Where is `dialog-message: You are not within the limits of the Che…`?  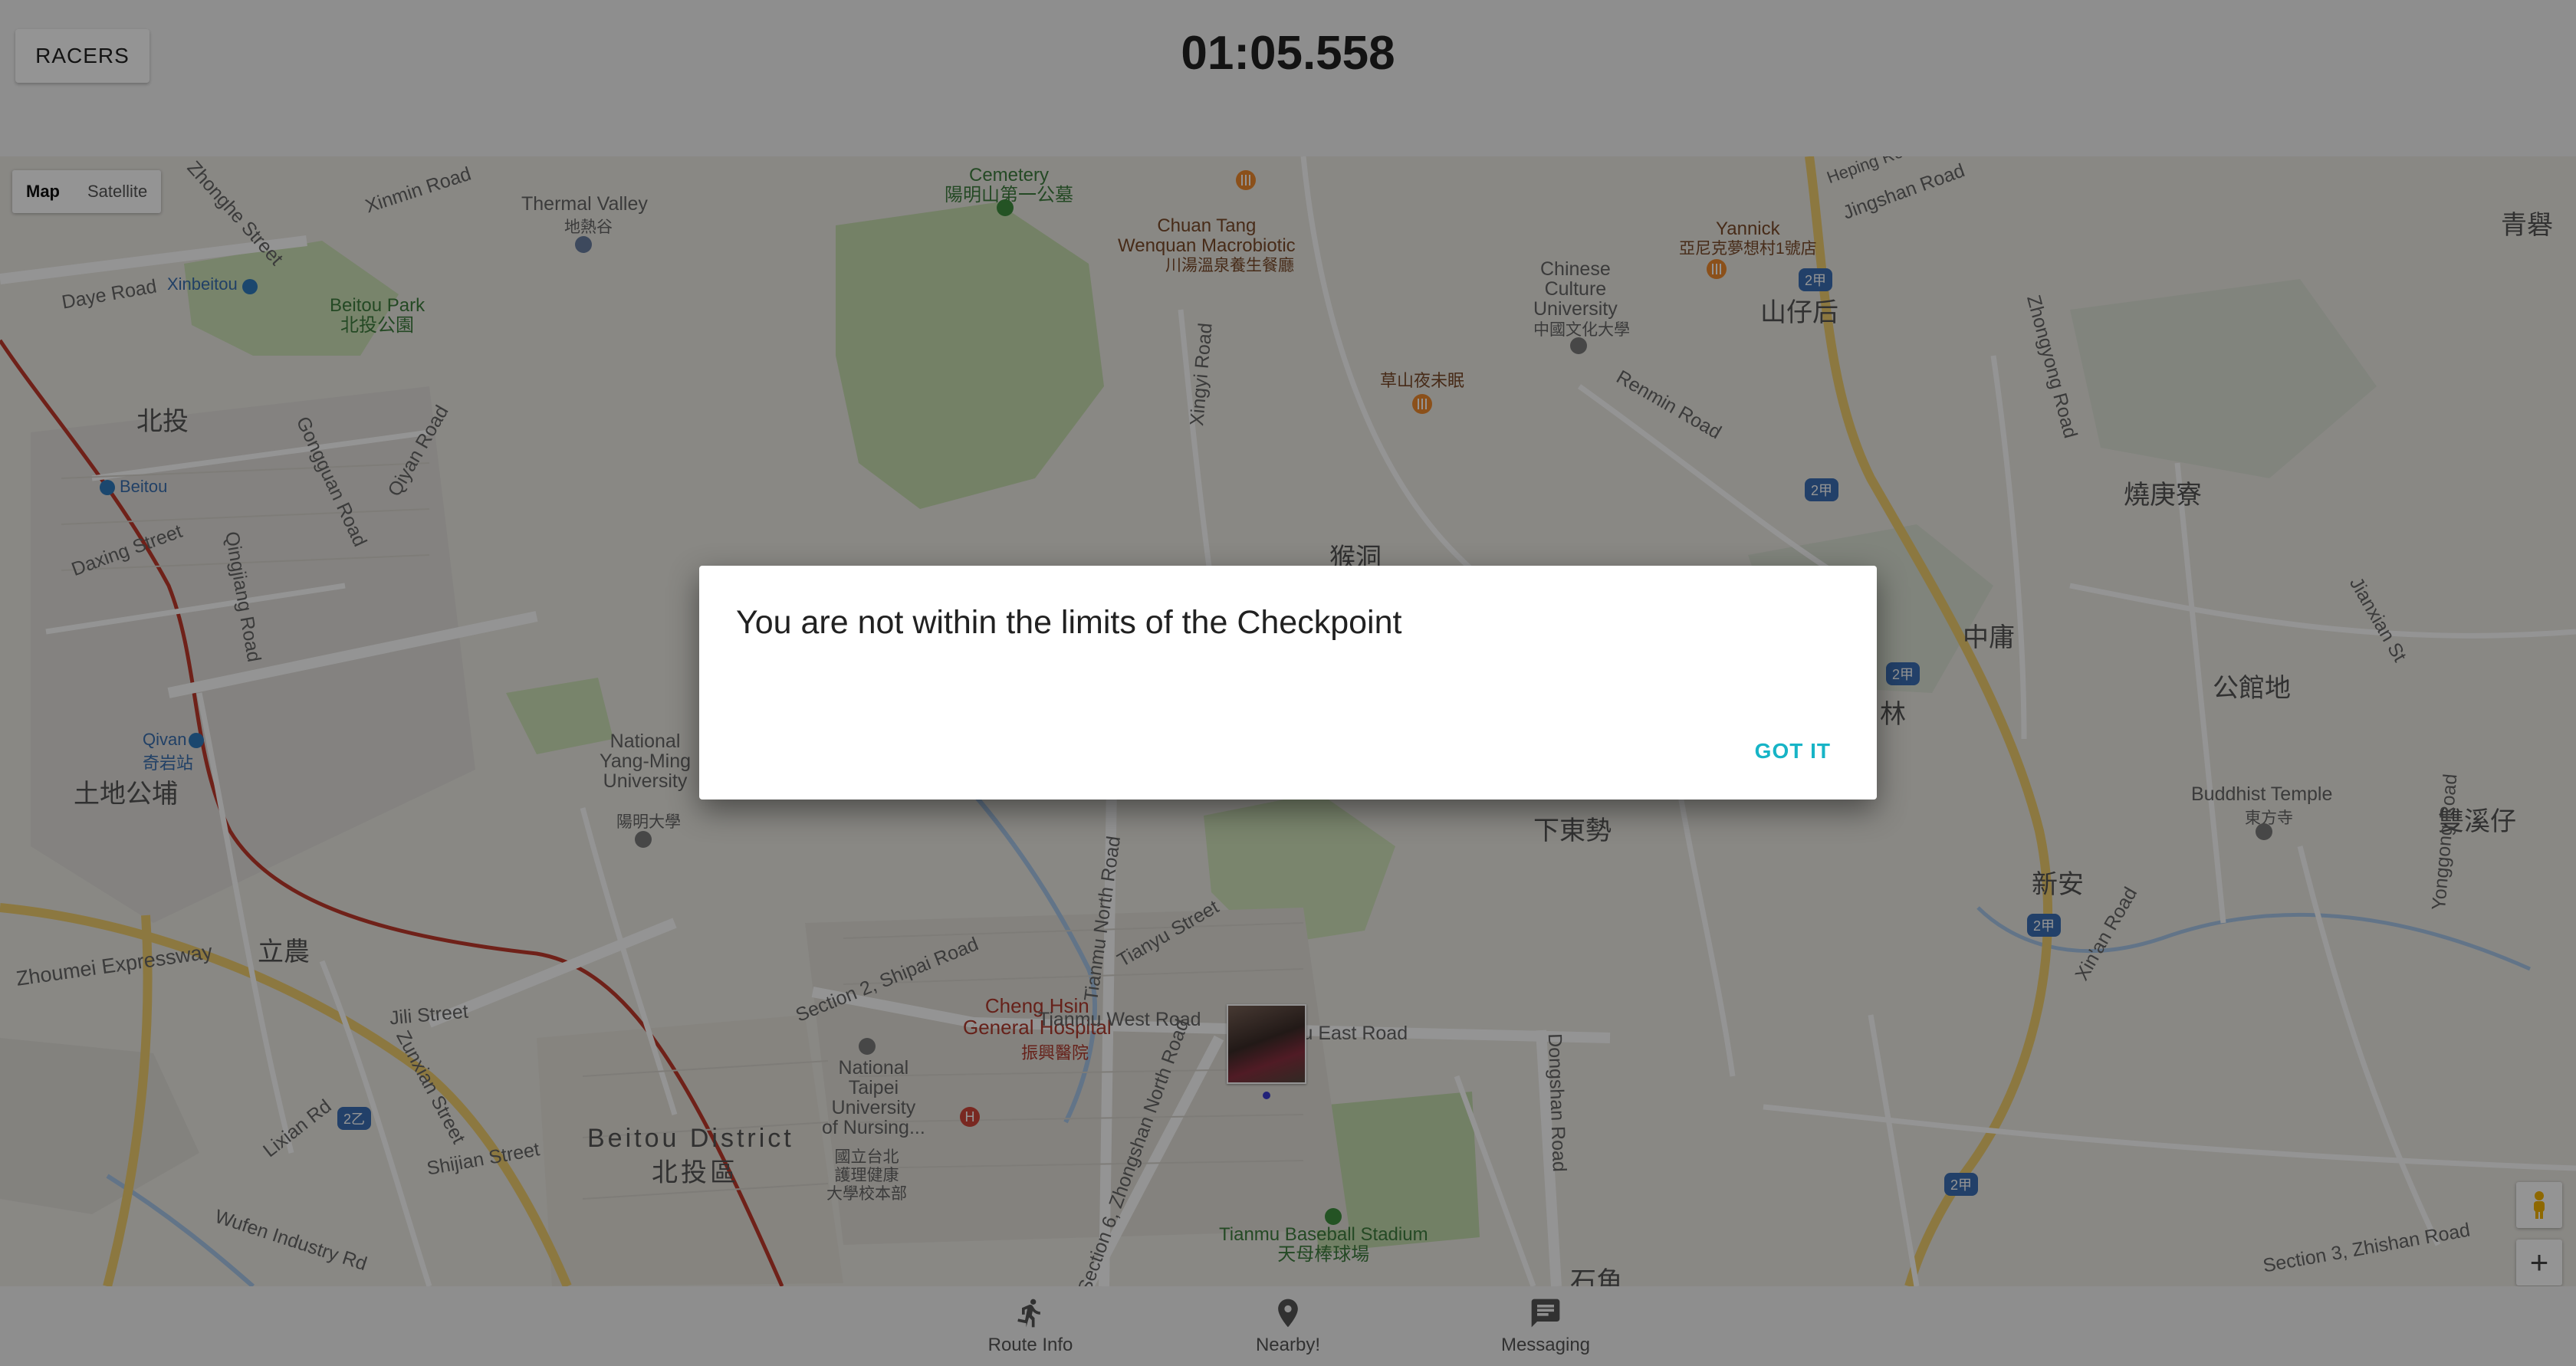
dialog-message: You are not within the limits of the Che… is located at coordinates (1069, 622).